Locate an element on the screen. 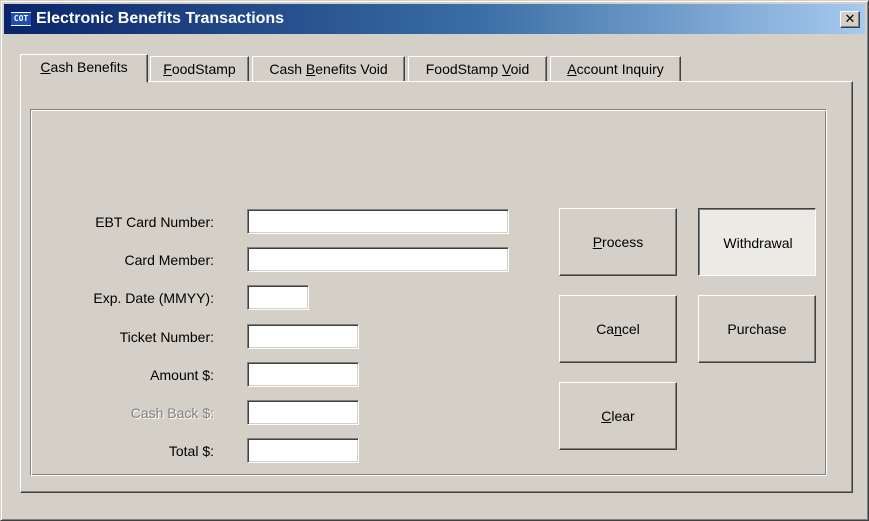 Image resolution: width=869 pixels, height=521 pixels. amount-label: Amount $: is located at coordinates (182, 375).